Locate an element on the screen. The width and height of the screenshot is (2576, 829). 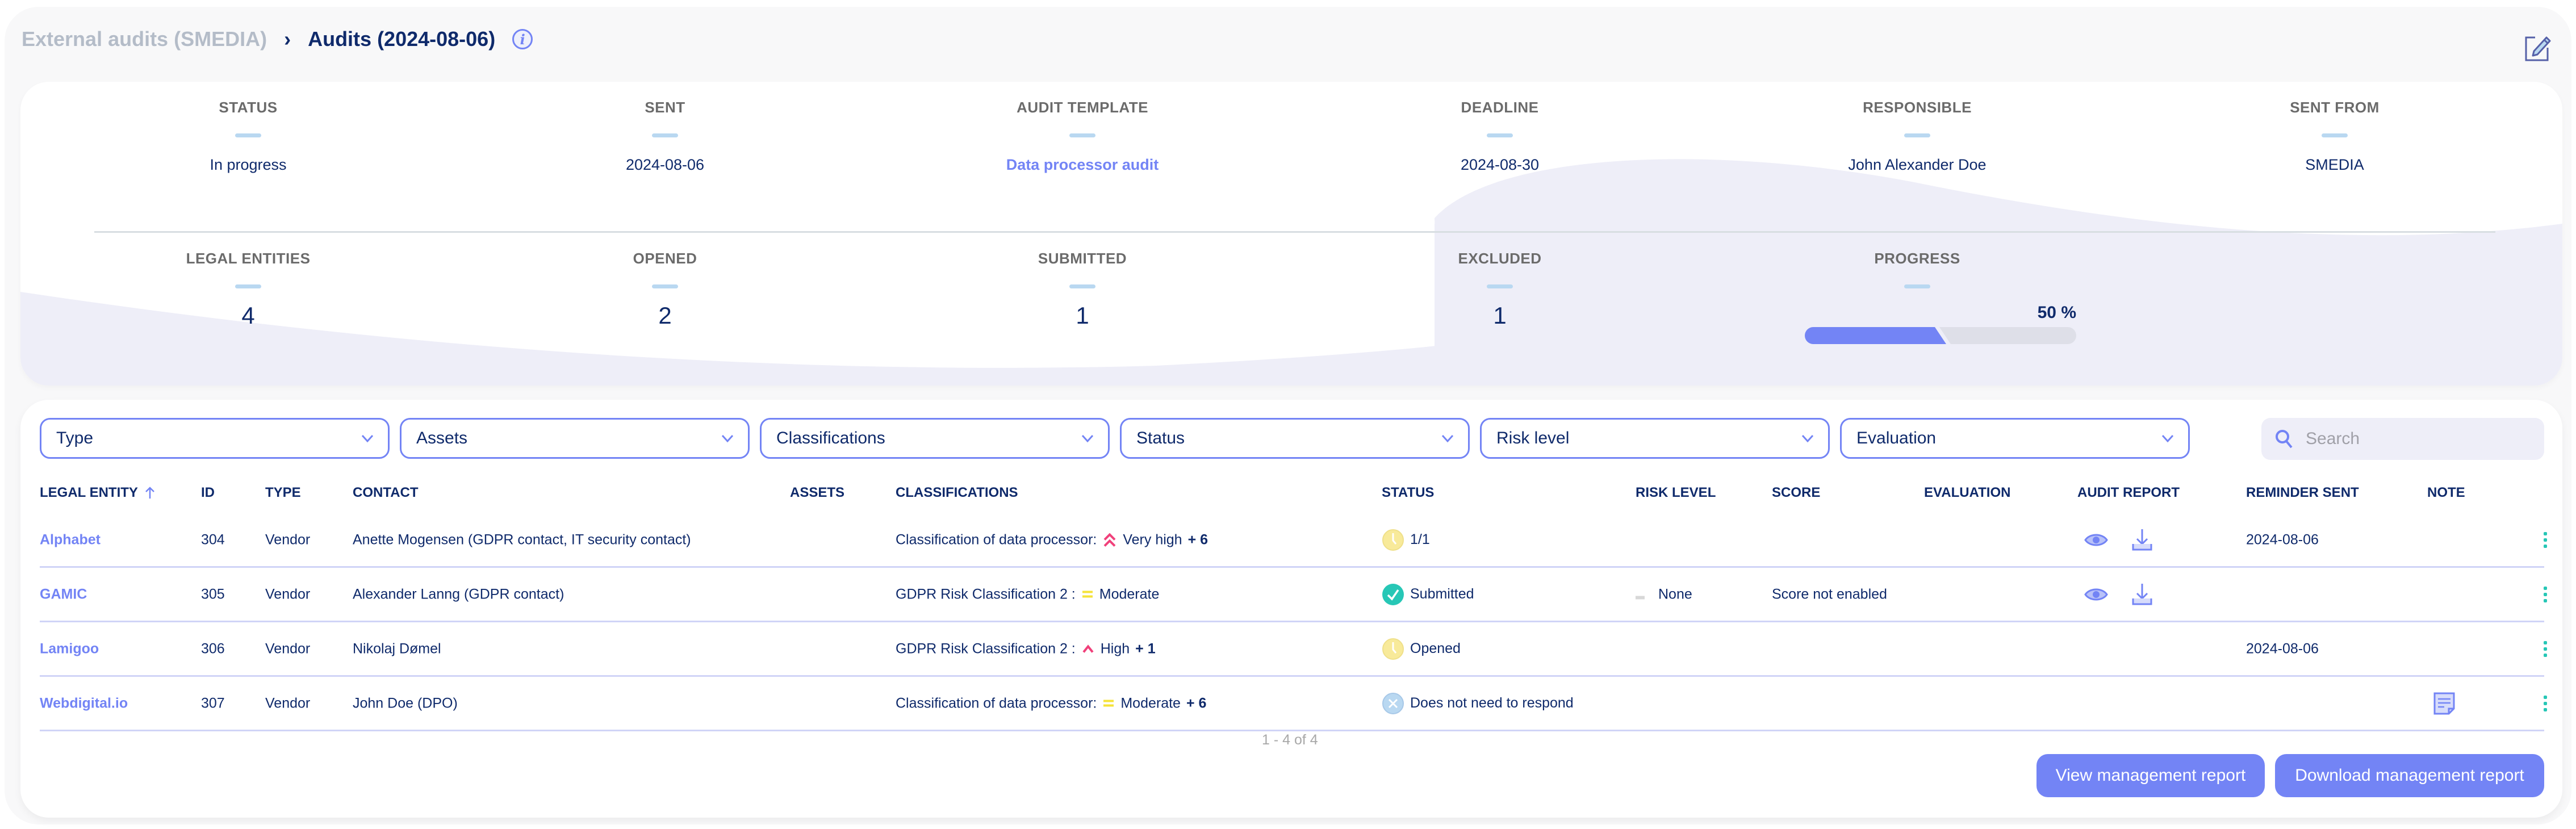
note-button is located at coordinates (2444, 703).